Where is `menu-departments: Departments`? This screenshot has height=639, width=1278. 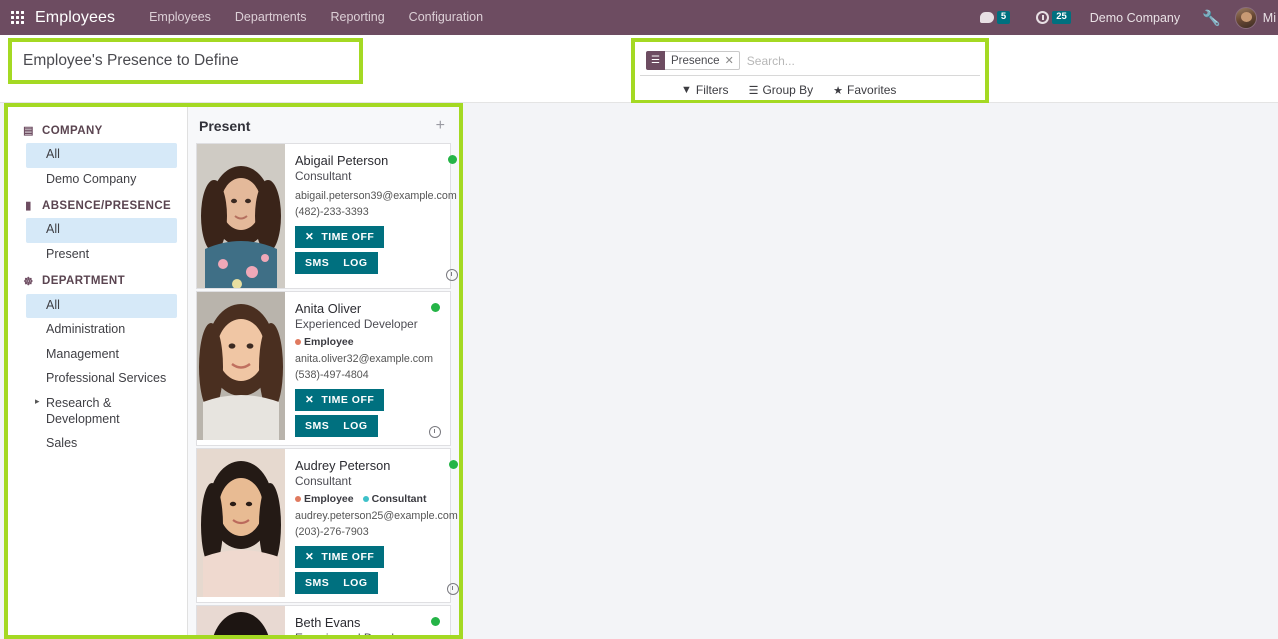
menu-departments: Departments is located at coordinates (271, 17).